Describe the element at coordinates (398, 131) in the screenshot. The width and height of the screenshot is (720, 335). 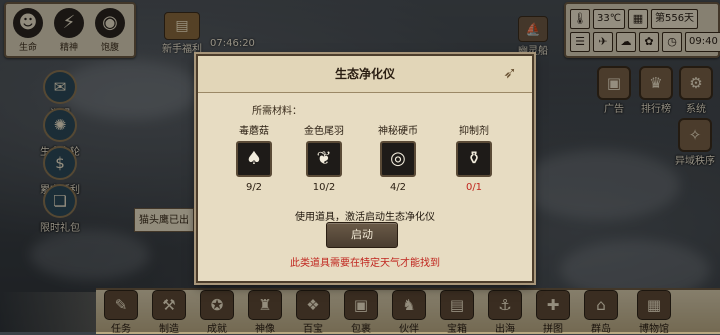
I see `material-name: 神秘硬币` at that location.